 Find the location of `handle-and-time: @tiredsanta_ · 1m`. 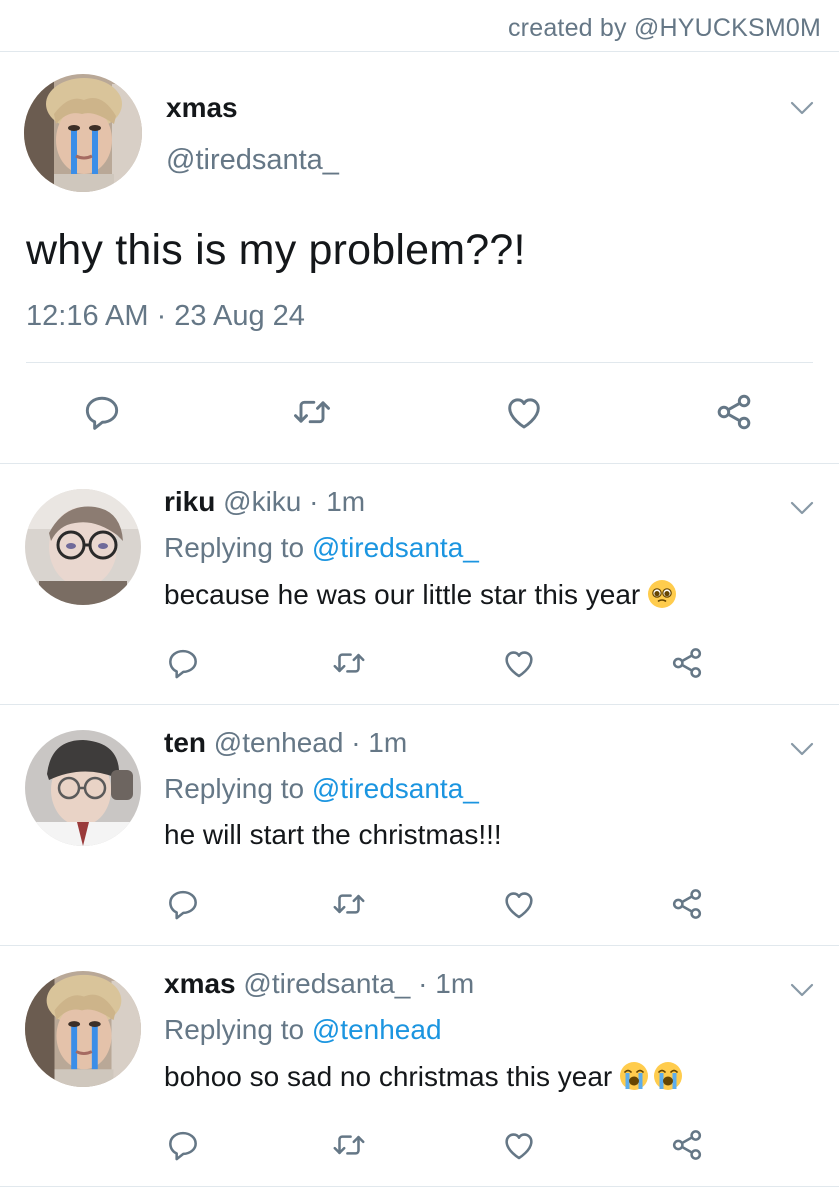

handle-and-time: @tiredsanta_ · 1m is located at coordinates (355, 983).